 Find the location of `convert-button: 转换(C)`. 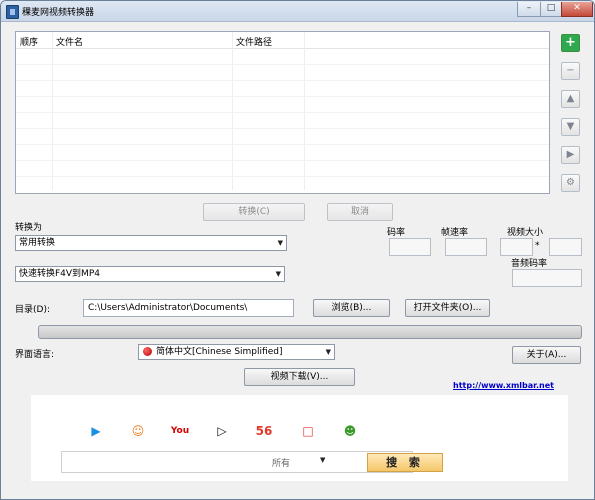

convert-button: 转换(C) is located at coordinates (254, 212).